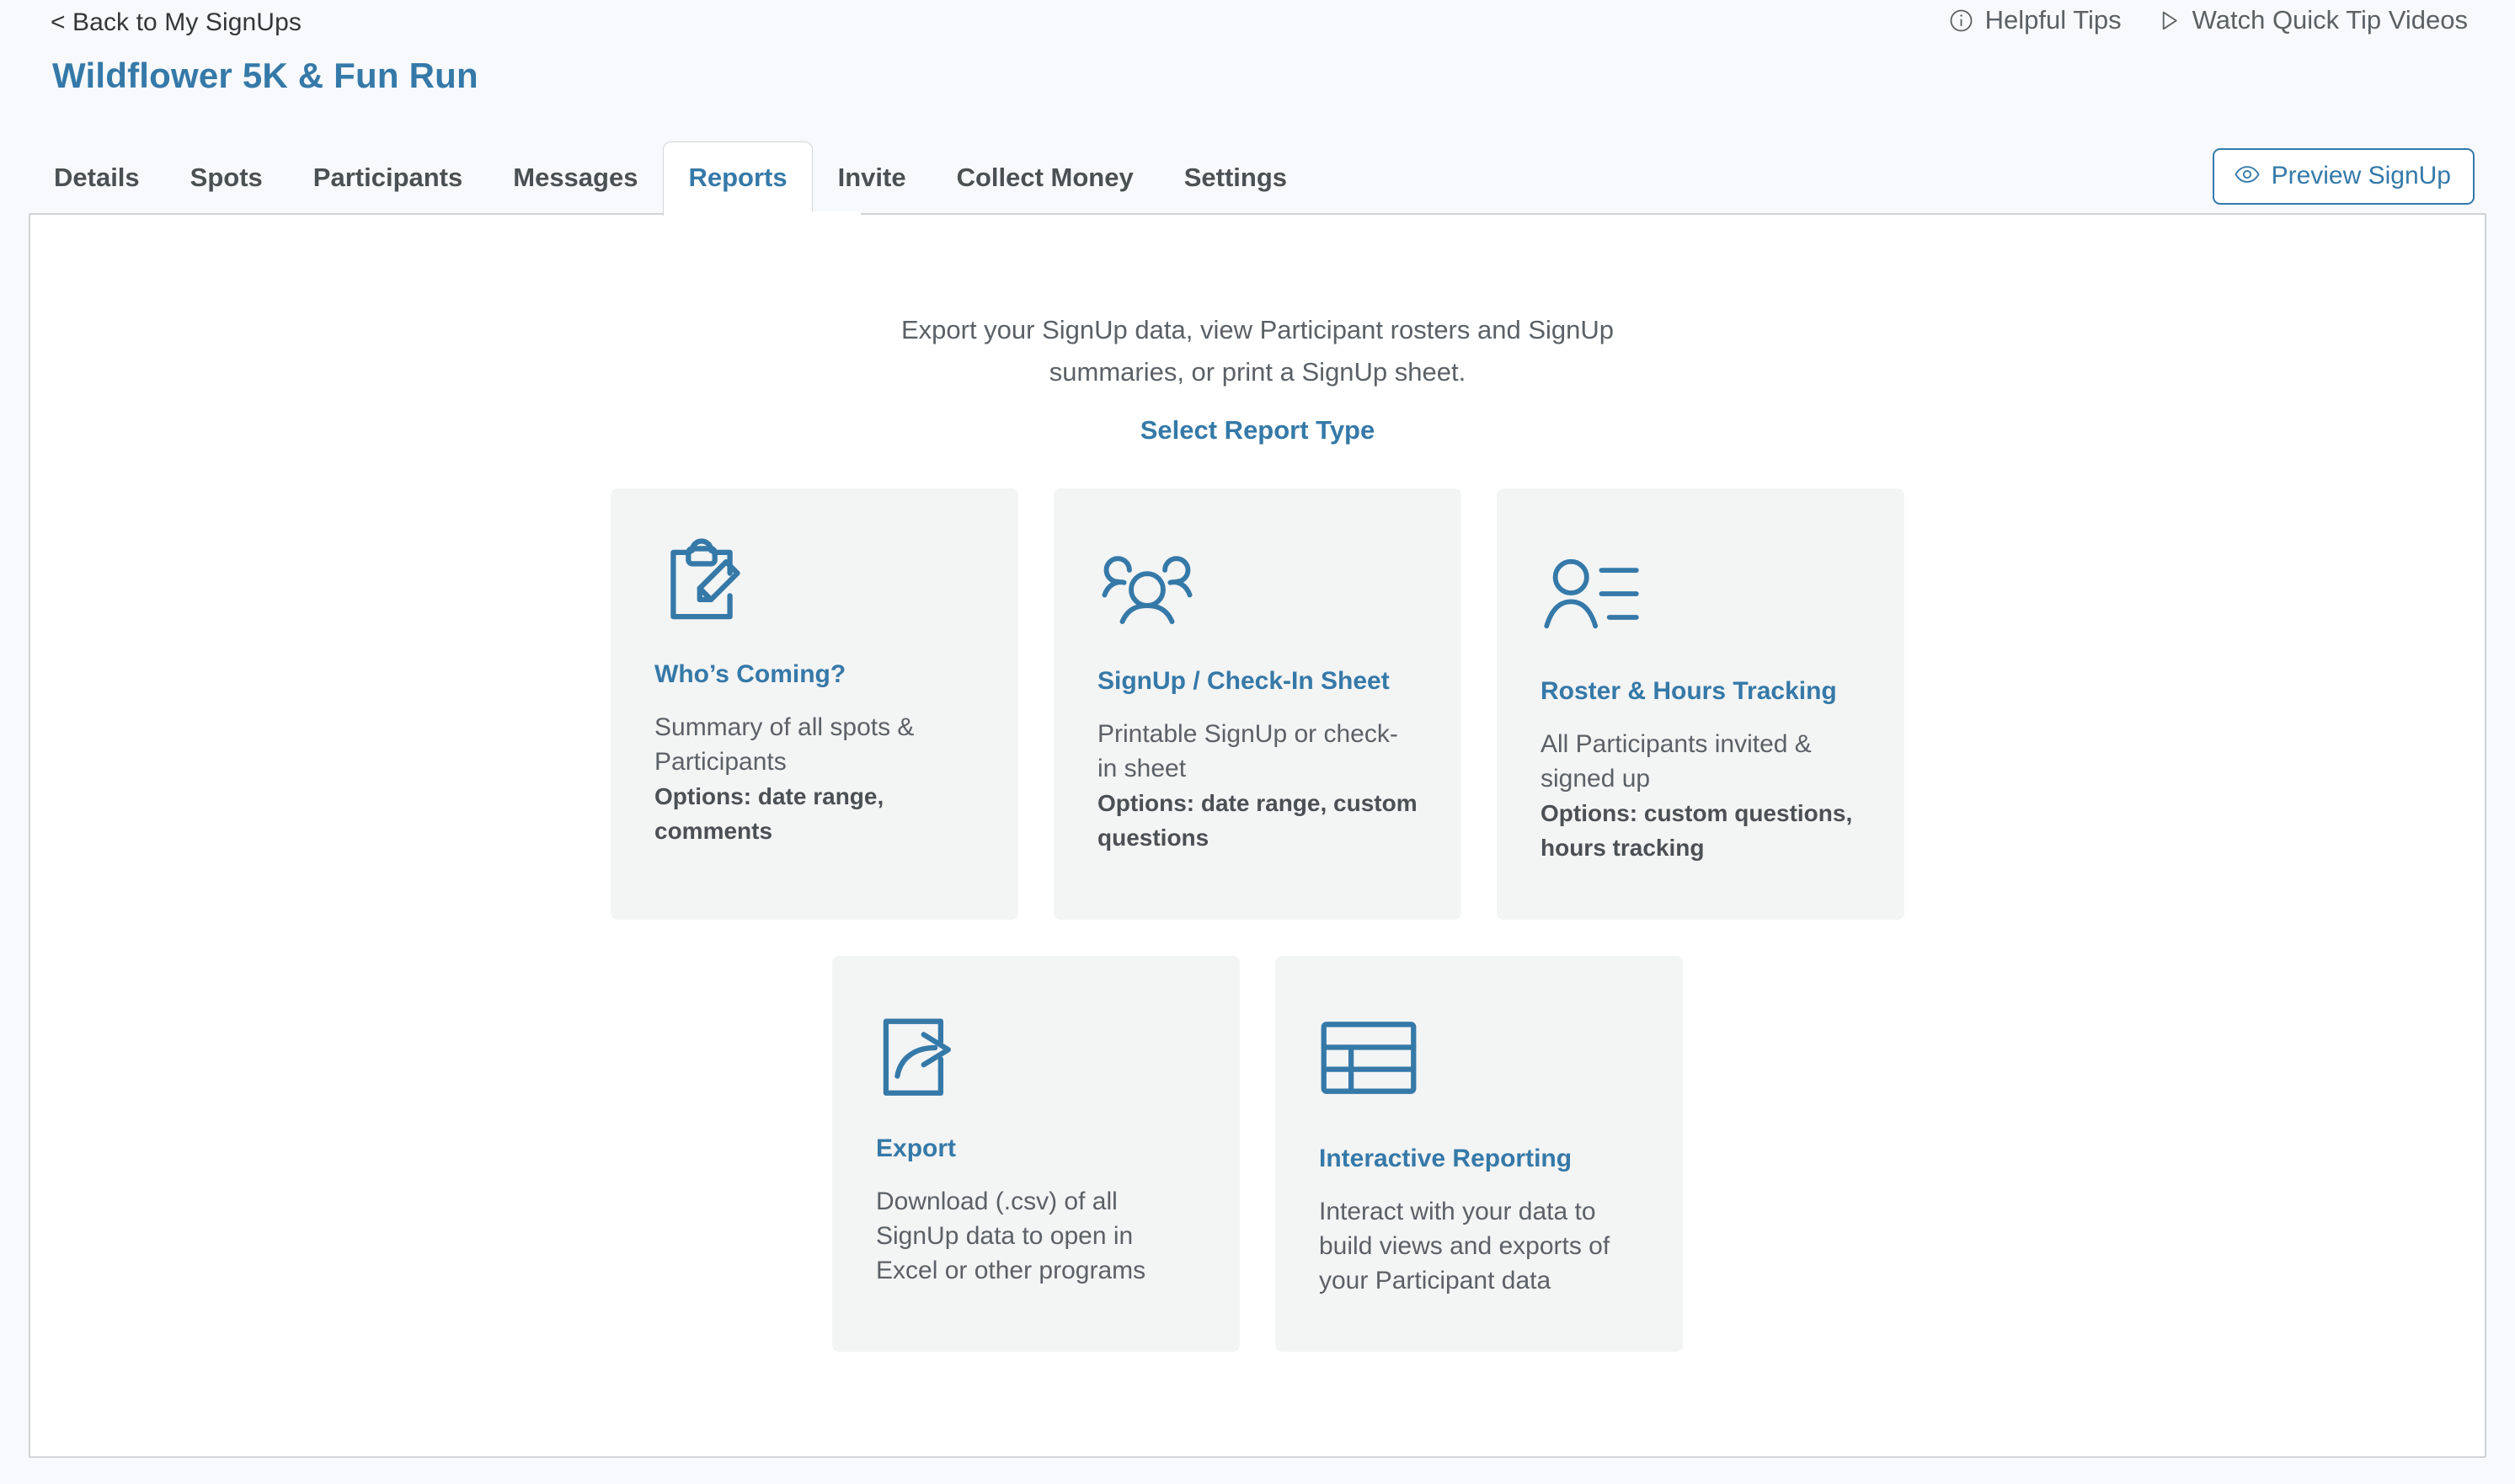 This screenshot has height=1484, width=2515. I want to click on back-to-my-signups-link: < Back to My SignUps, so click(176, 23).